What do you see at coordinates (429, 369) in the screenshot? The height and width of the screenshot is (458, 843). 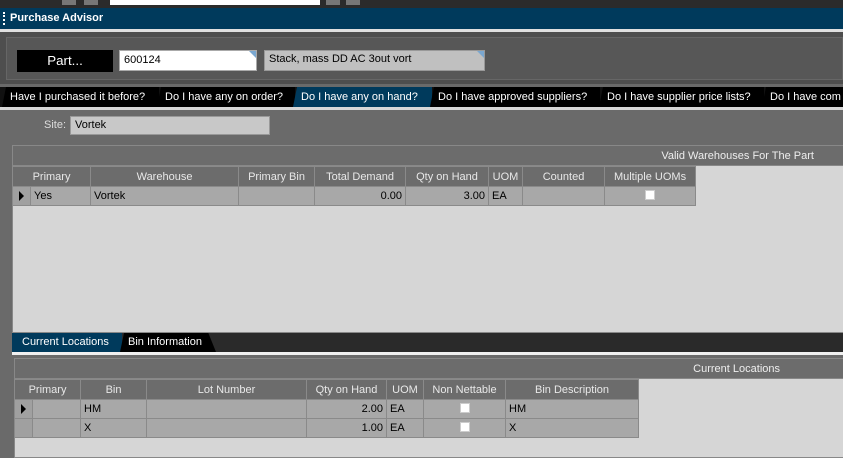 I see `locations-title: Current Locations` at bounding box center [429, 369].